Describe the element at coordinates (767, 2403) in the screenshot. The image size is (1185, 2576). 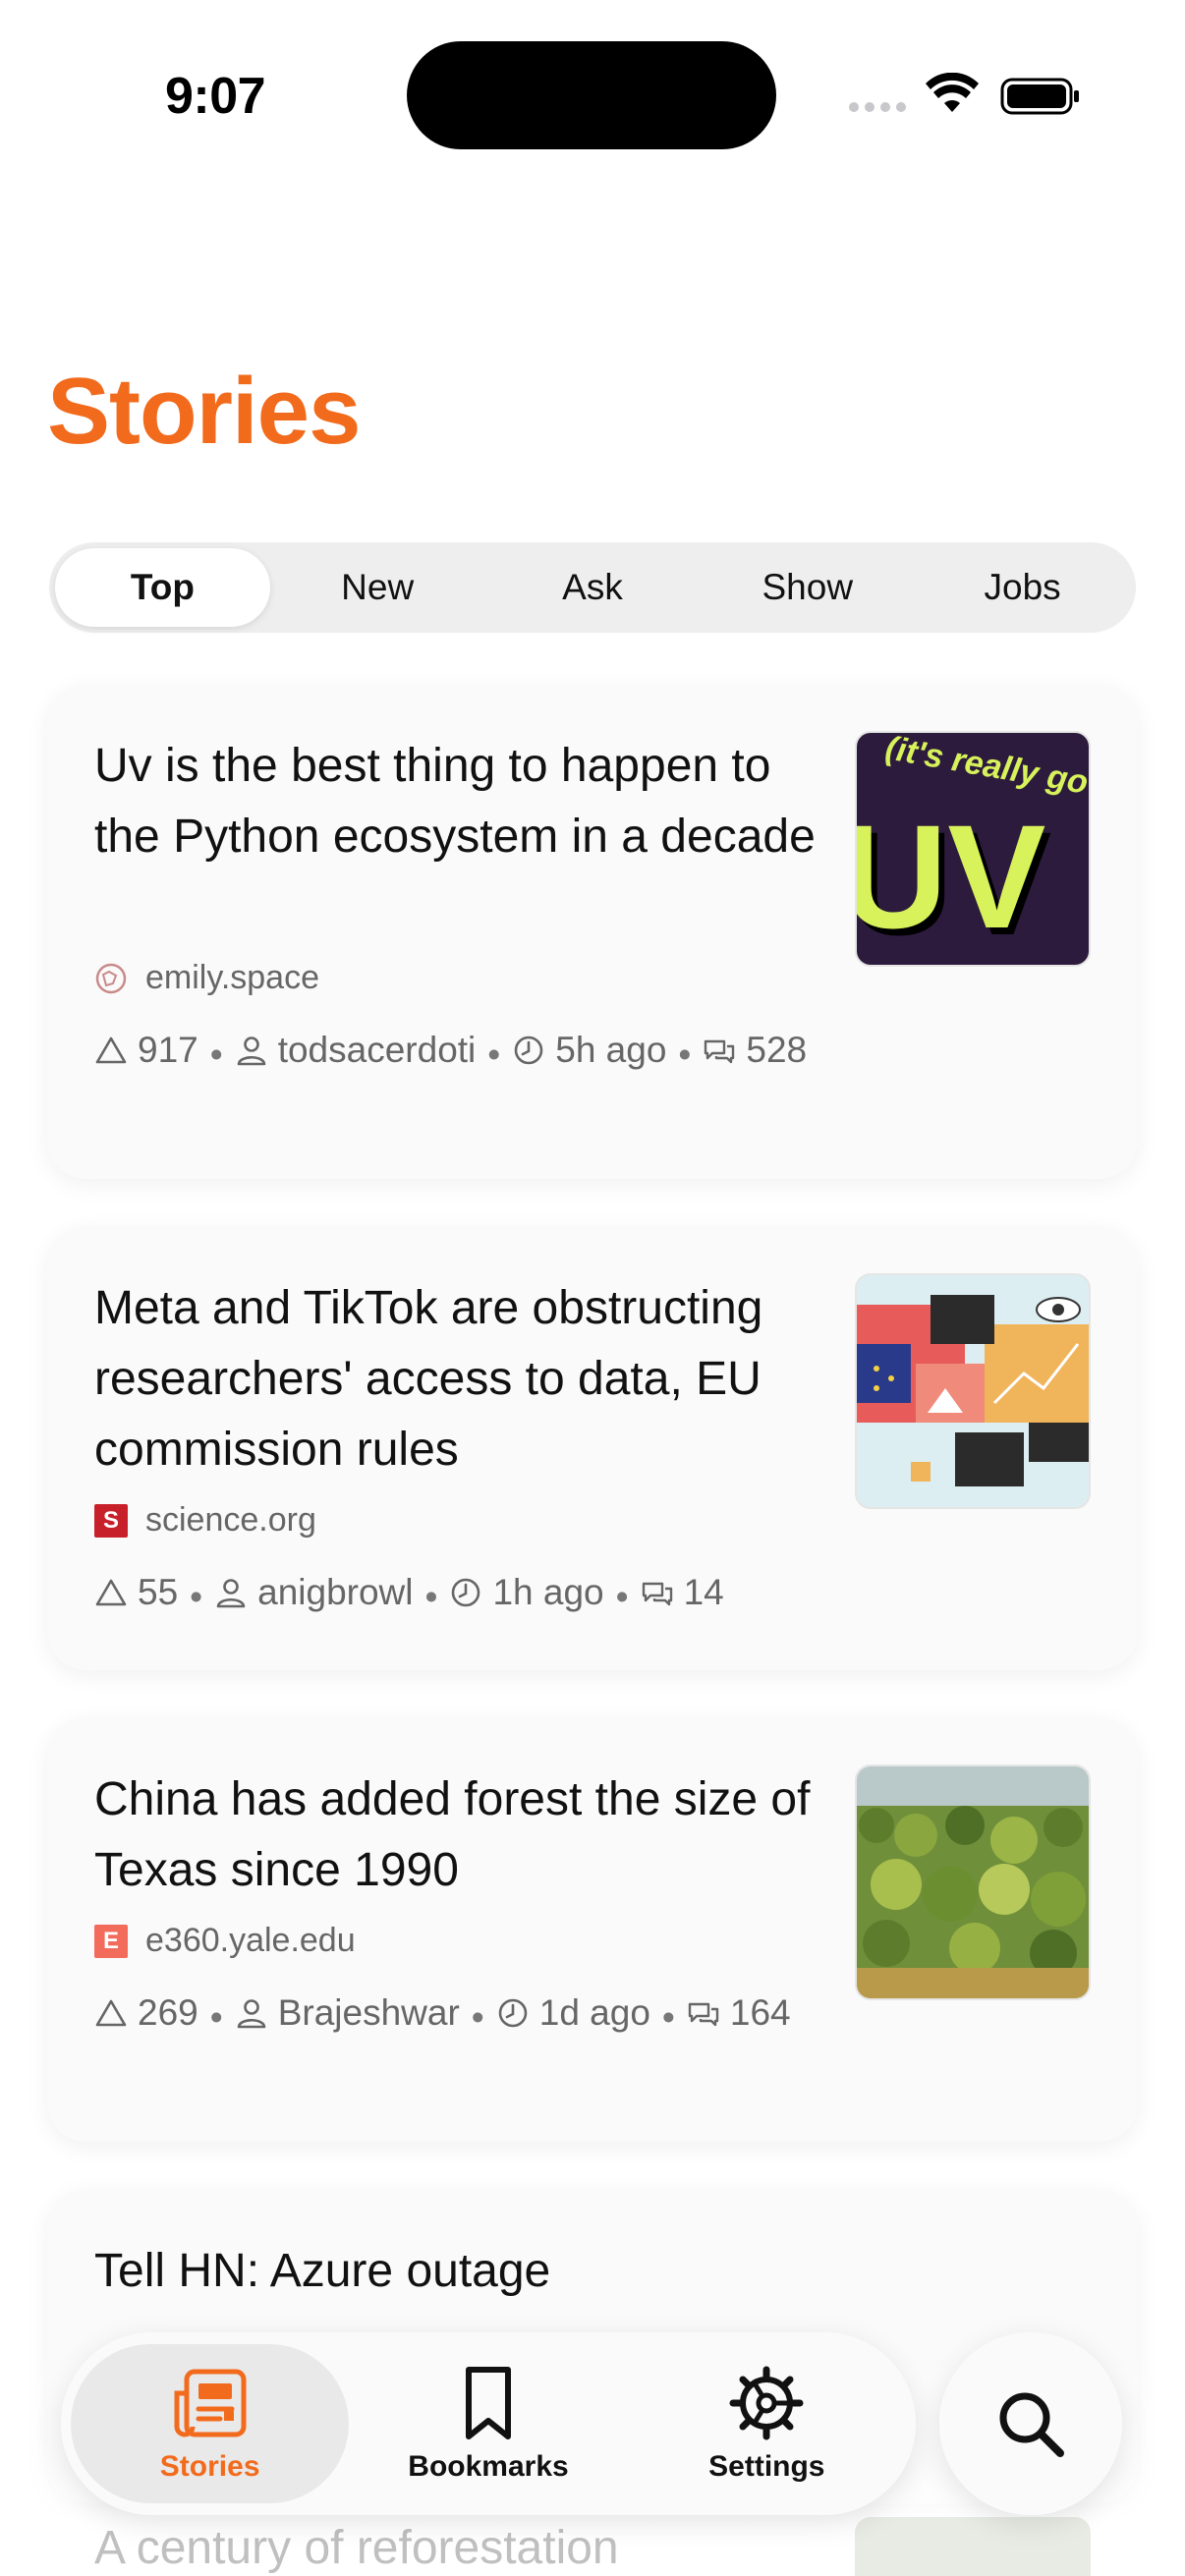
I see `gear-icon` at that location.